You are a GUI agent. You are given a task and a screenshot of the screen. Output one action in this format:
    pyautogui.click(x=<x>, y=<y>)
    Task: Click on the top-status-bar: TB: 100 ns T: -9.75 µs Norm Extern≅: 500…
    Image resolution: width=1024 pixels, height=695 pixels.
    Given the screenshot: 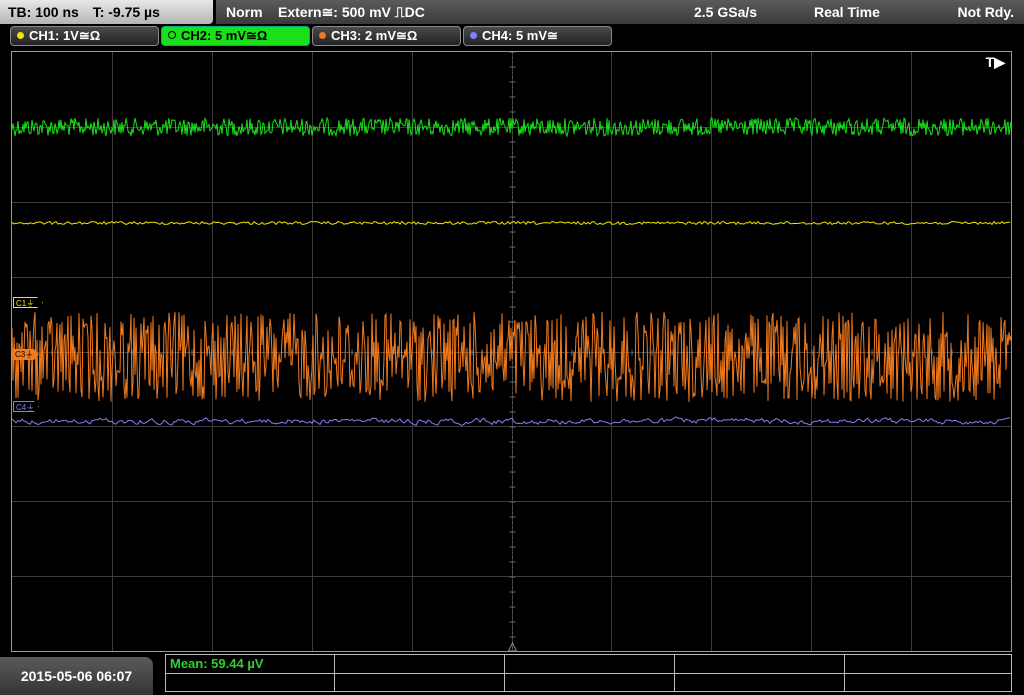 What is the action you would take?
    pyautogui.click(x=512, y=12)
    